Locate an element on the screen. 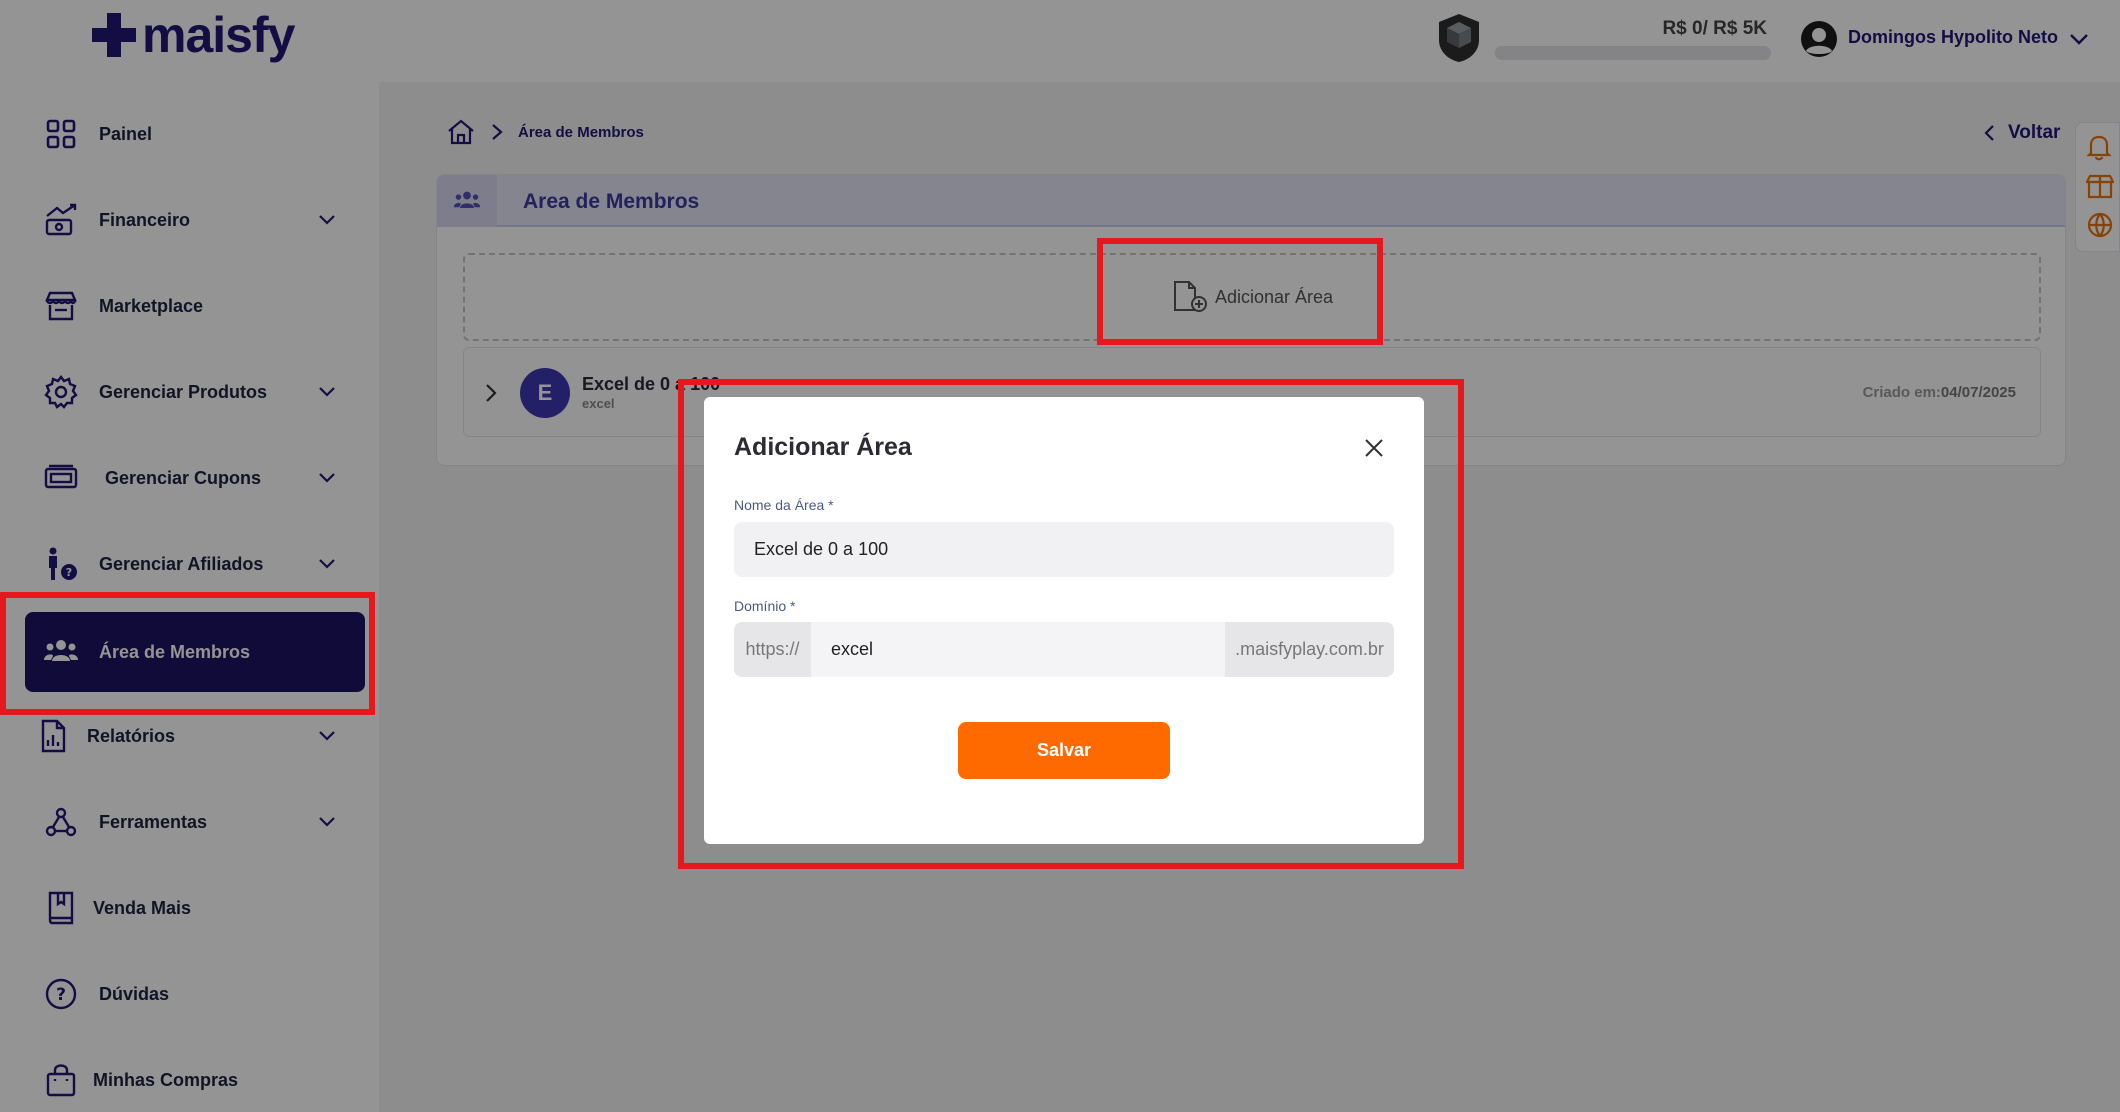 The height and width of the screenshot is (1112, 2120). domain-prefix: https:// is located at coordinates (772, 649).